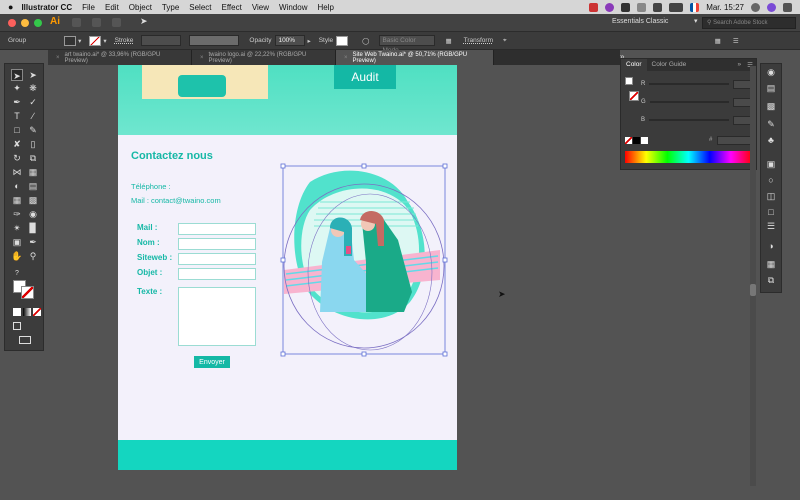 The height and width of the screenshot is (500, 800). Describe the element at coordinates (33, 102) in the screenshot. I see `curvature-tool-icon: ✓` at that location.